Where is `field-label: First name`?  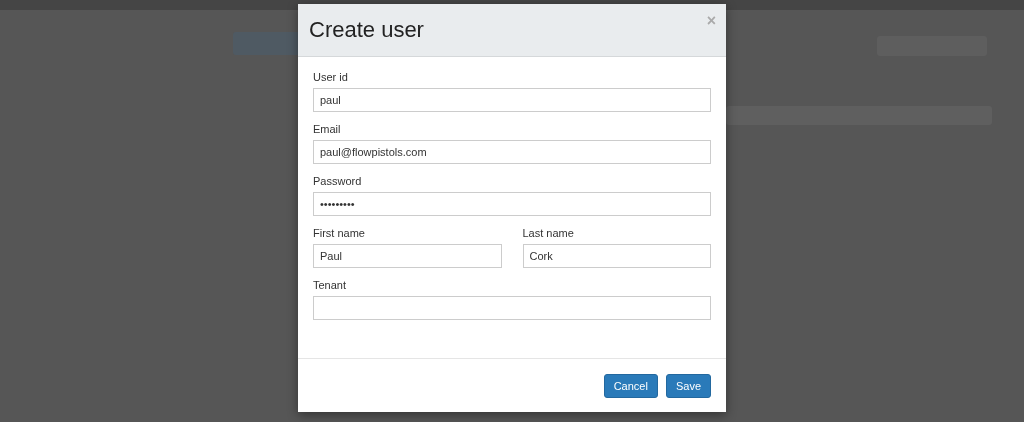
field-label: First name is located at coordinates (339, 233).